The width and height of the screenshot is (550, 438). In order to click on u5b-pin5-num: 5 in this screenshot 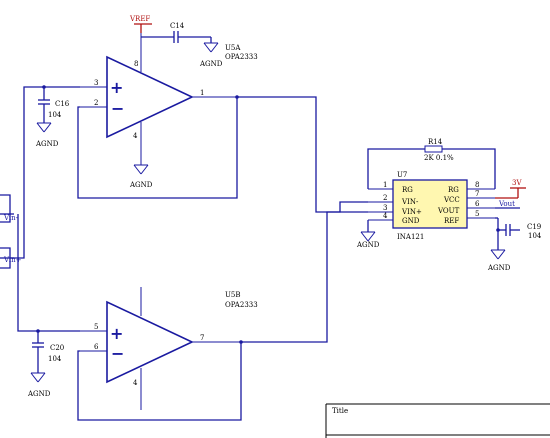, I will do `click(96, 327)`.